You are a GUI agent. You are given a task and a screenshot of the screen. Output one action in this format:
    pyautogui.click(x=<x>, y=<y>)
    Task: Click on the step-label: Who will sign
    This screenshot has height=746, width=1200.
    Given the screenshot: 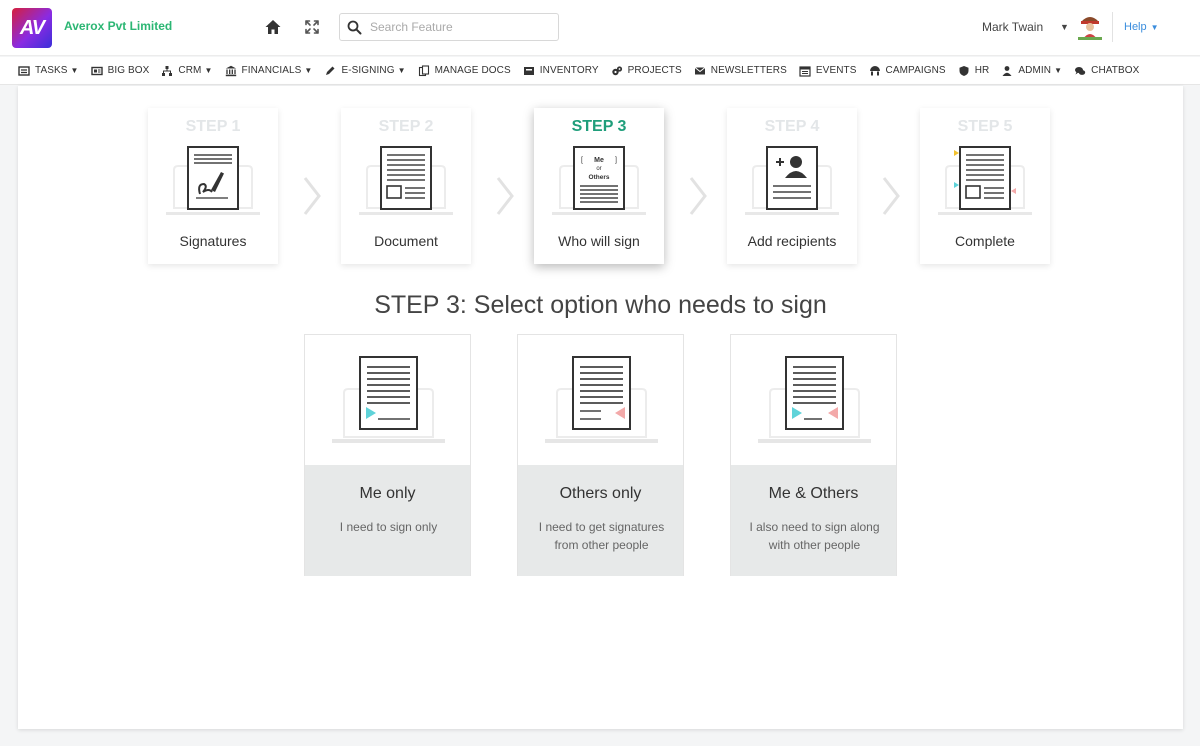 What is the action you would take?
    pyautogui.click(x=599, y=241)
    